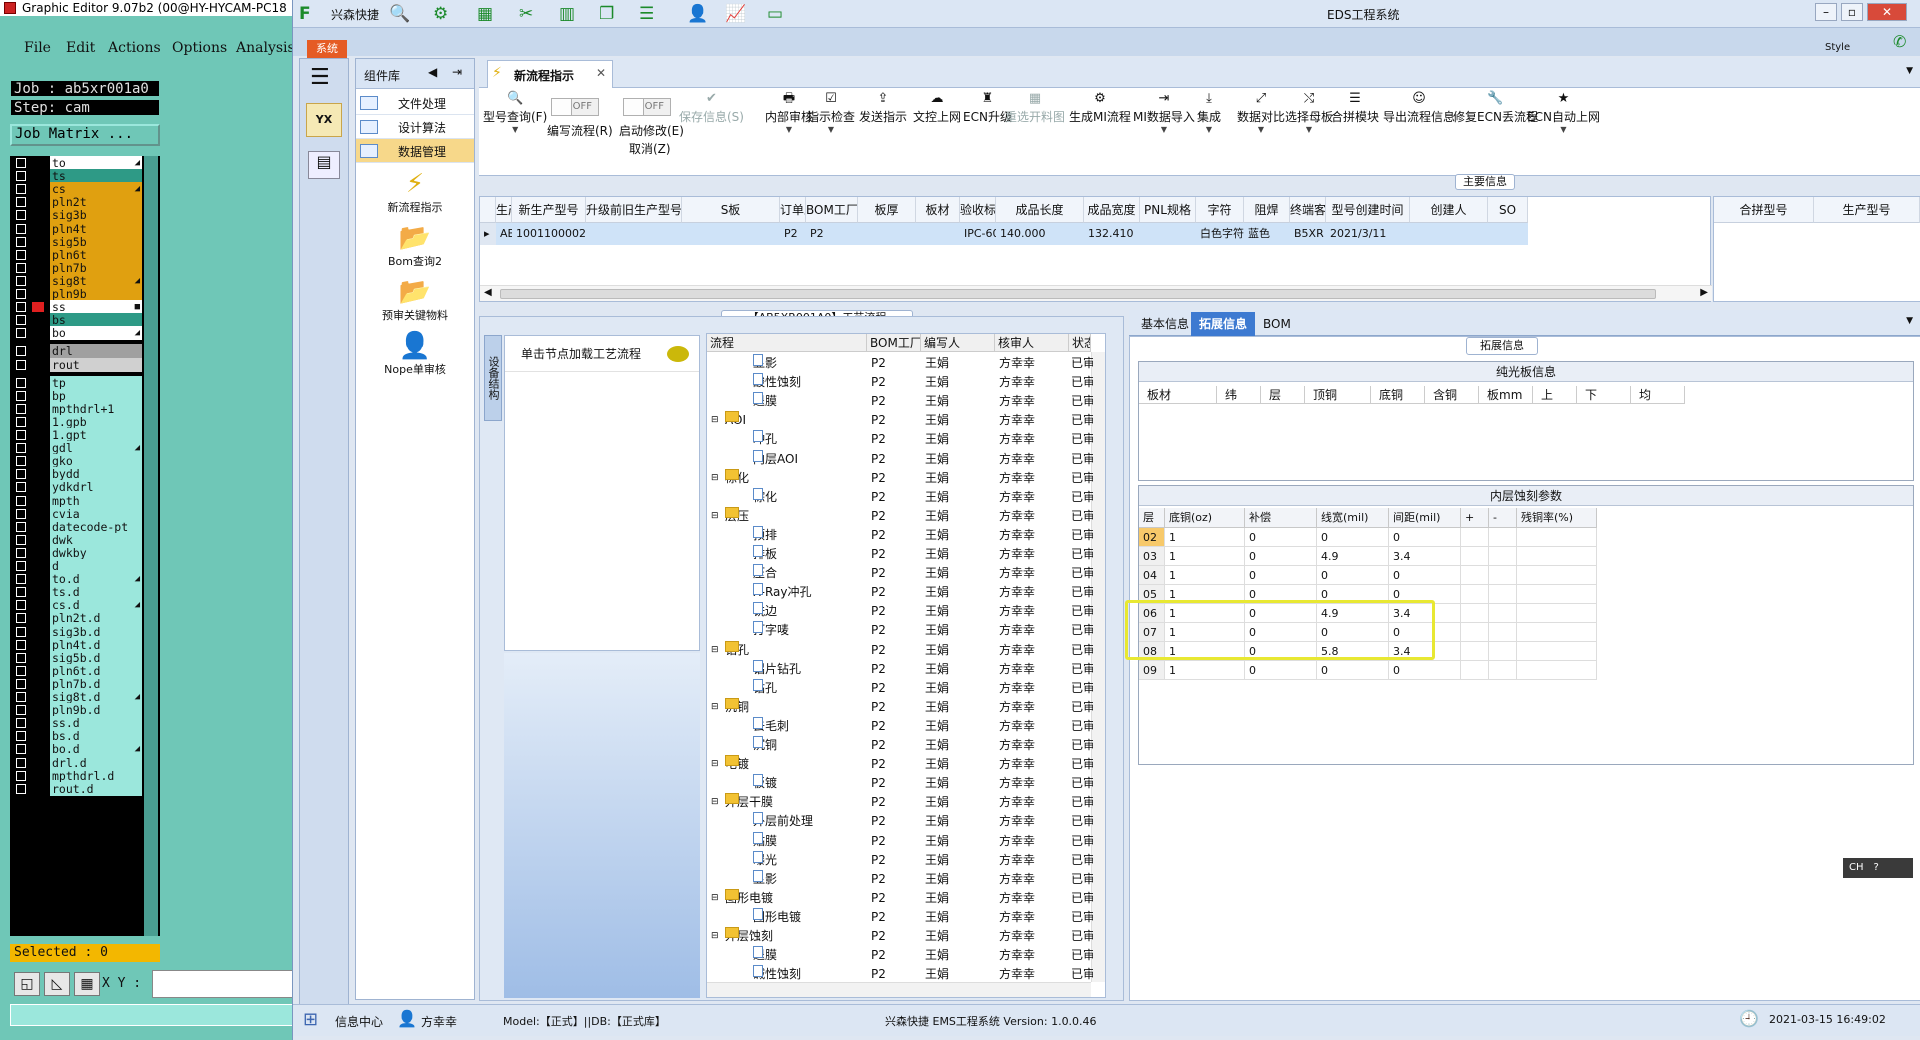 Image resolution: width=1920 pixels, height=1040 pixels. What do you see at coordinates (76, 307) in the screenshot?
I see `layer-row: ss ■` at bounding box center [76, 307].